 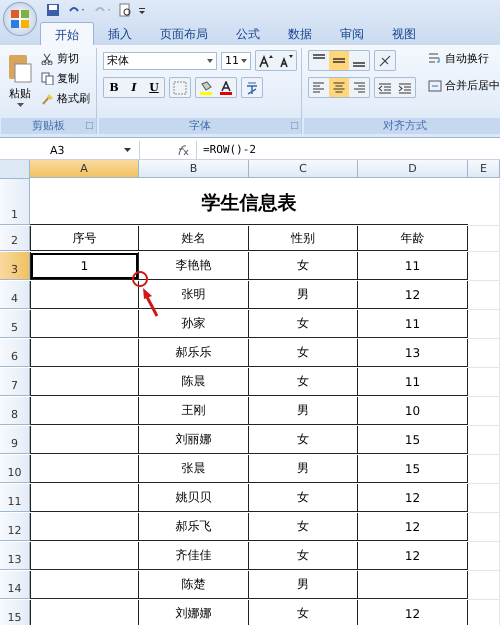 What do you see at coordinates (194, 440) in the screenshot?
I see `table-cell: 刘丽娜` at bounding box center [194, 440].